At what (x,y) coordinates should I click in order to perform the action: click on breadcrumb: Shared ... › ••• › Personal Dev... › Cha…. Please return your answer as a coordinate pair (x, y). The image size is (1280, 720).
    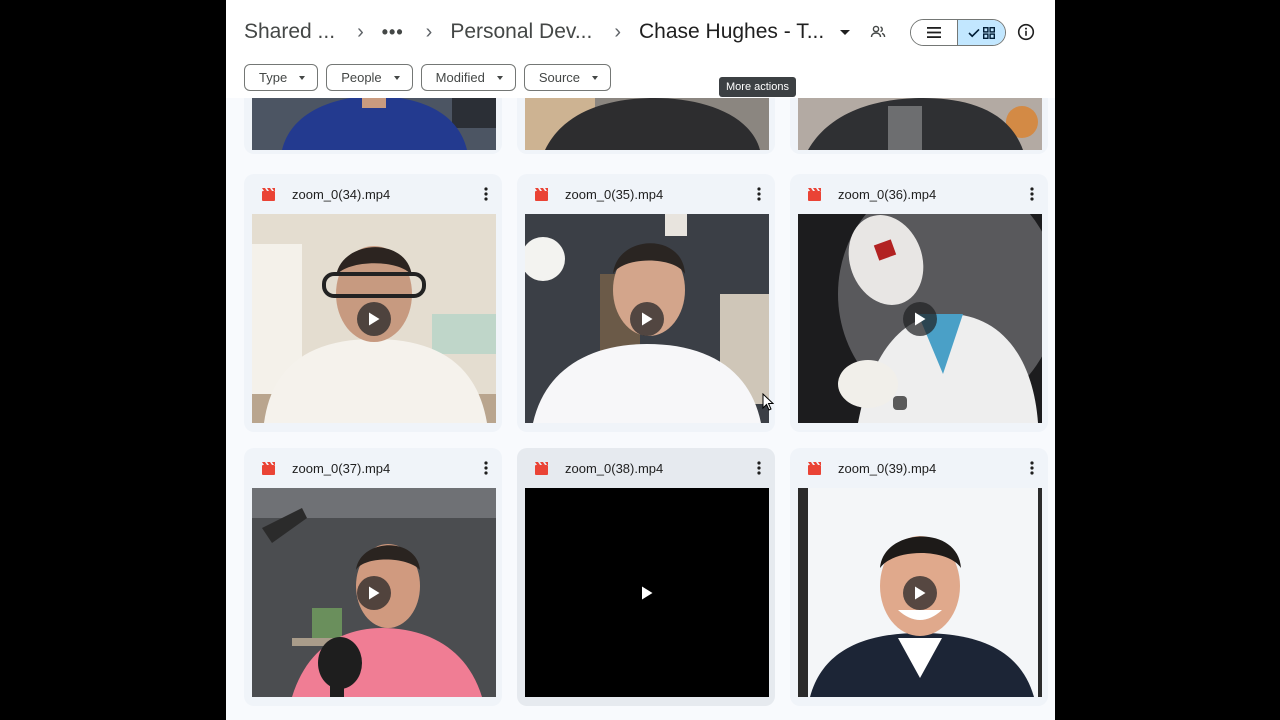
    Looking at the image, I should click on (565, 32).